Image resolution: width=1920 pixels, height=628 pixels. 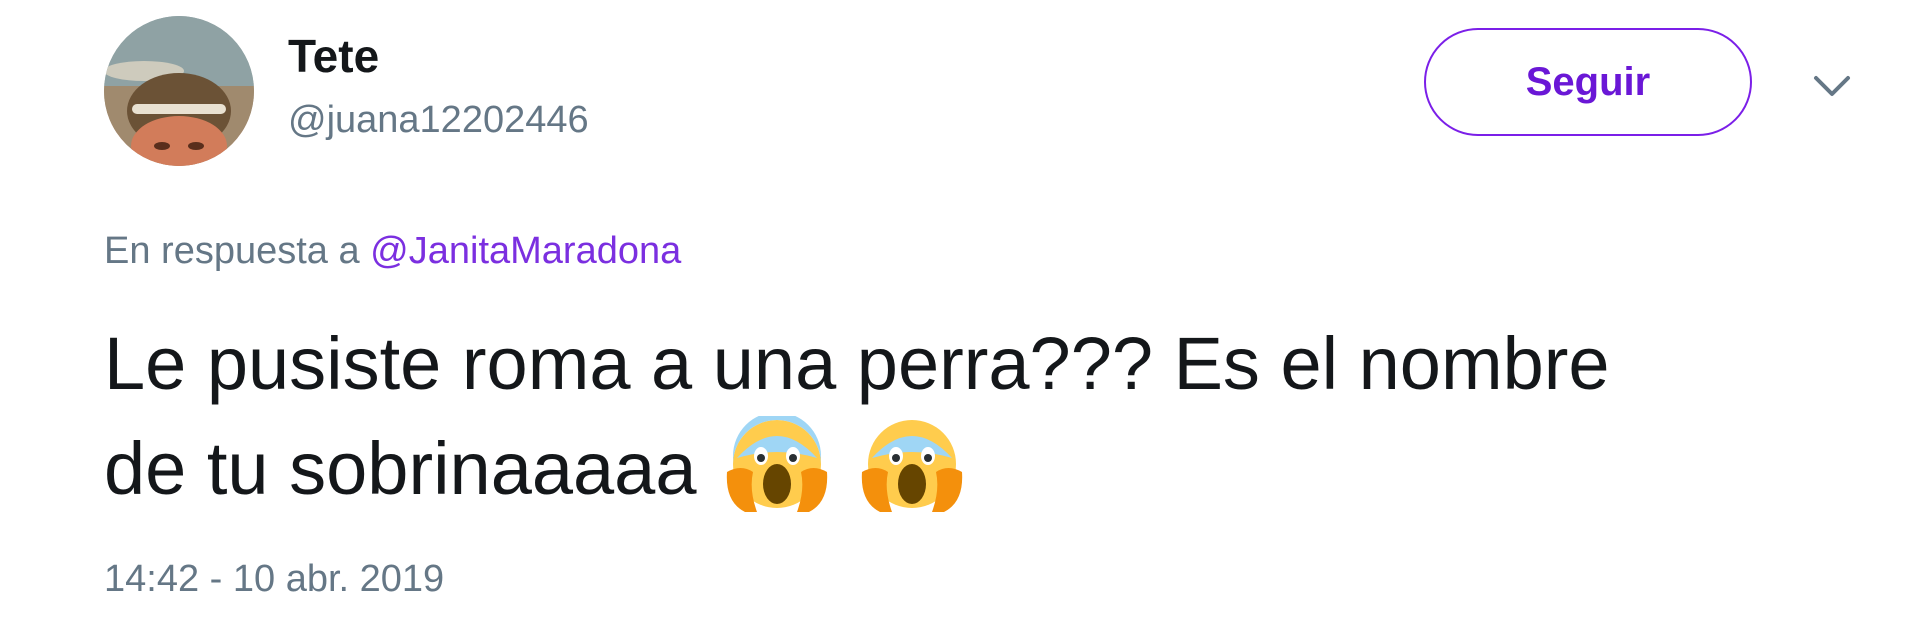 I want to click on reply-context: En respuesta a @JanitaMaradona, so click(x=392, y=251).